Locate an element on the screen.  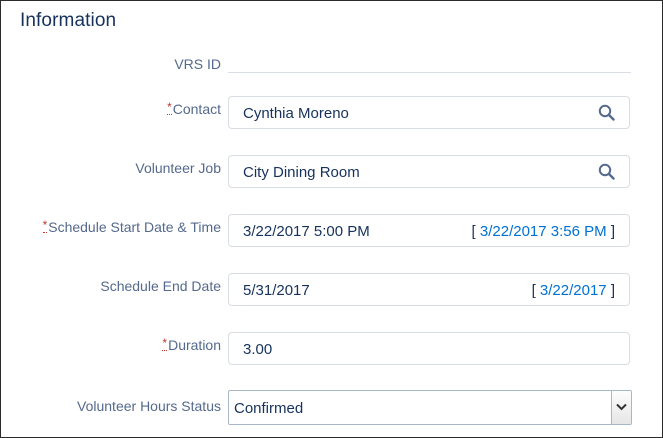
volunteer-job-value: City Dining Room is located at coordinates (301, 172).